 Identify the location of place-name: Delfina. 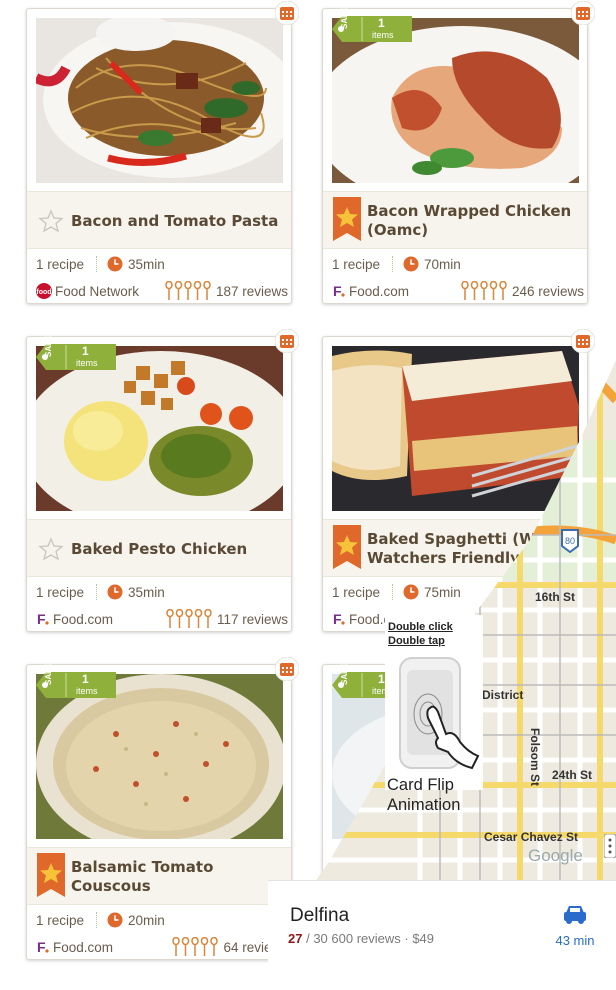
(319, 916).